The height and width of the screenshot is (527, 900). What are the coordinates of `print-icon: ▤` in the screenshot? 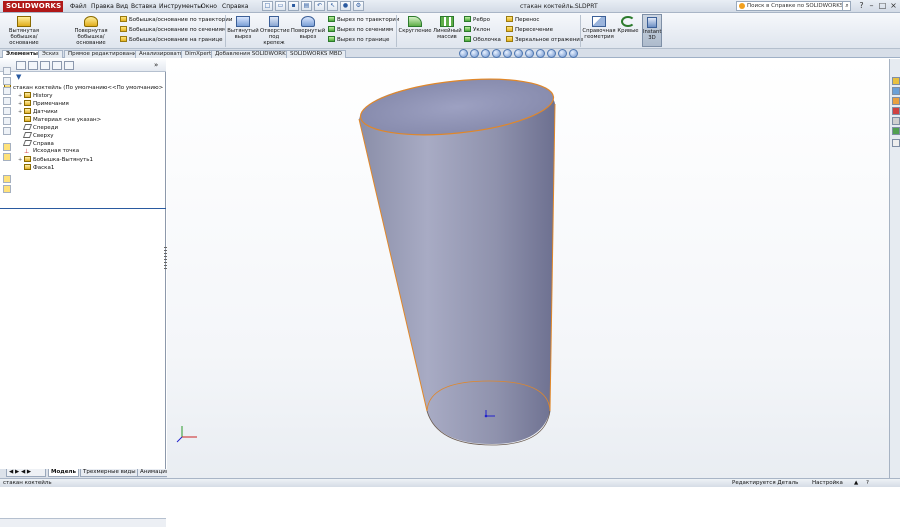 It's located at (306, 6).